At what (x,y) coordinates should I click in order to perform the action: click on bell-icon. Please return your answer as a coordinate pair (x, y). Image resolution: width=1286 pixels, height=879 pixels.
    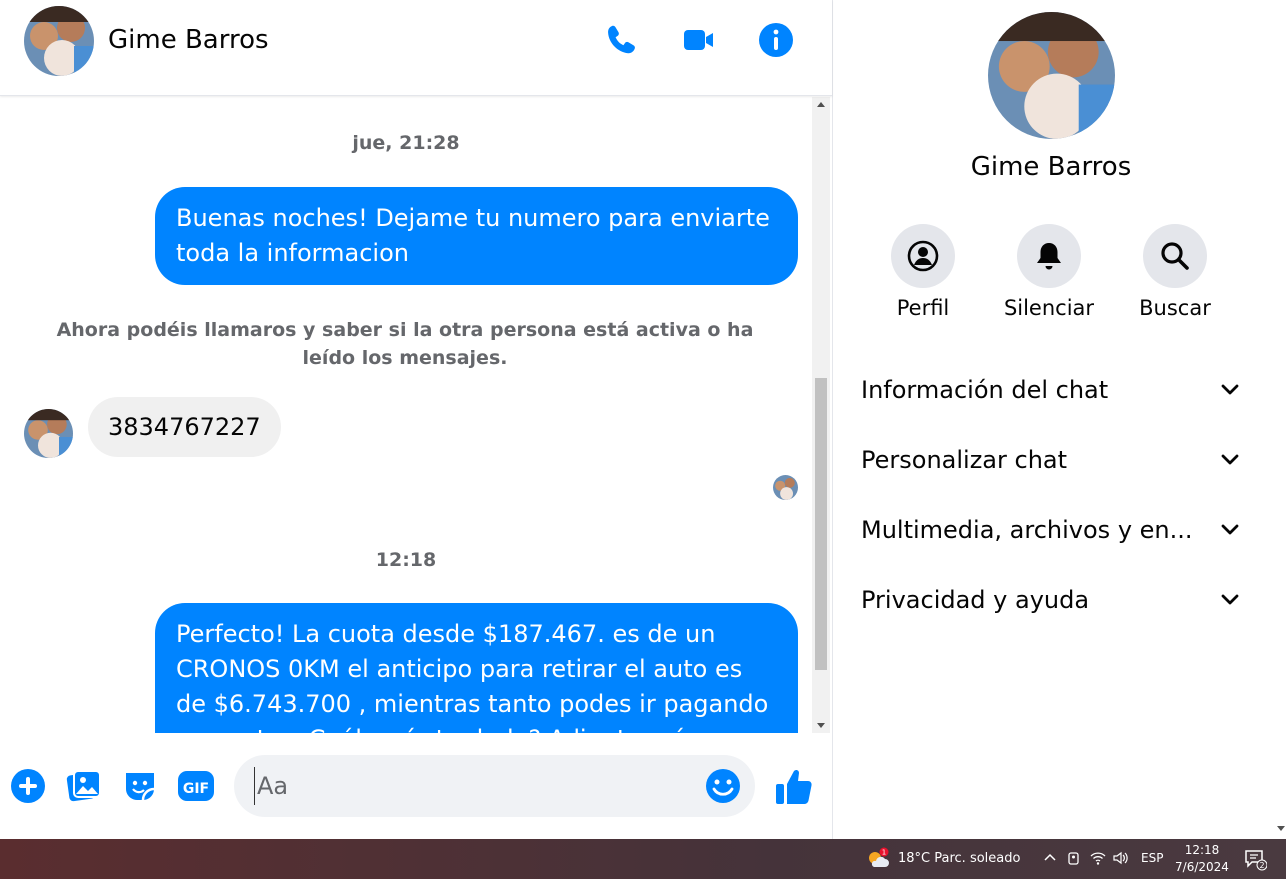
    Looking at the image, I should click on (1049, 256).